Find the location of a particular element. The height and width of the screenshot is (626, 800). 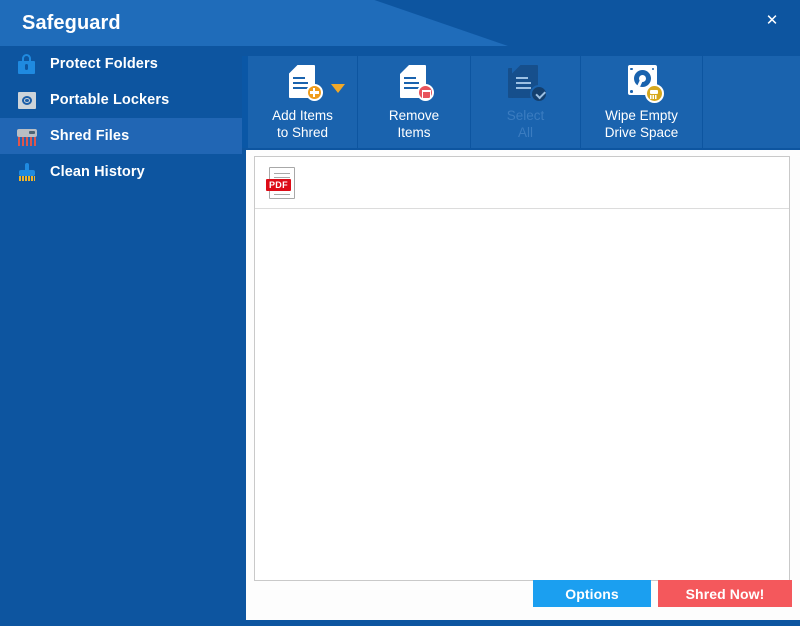

shred-now-button: Shred Now! is located at coordinates (725, 593).